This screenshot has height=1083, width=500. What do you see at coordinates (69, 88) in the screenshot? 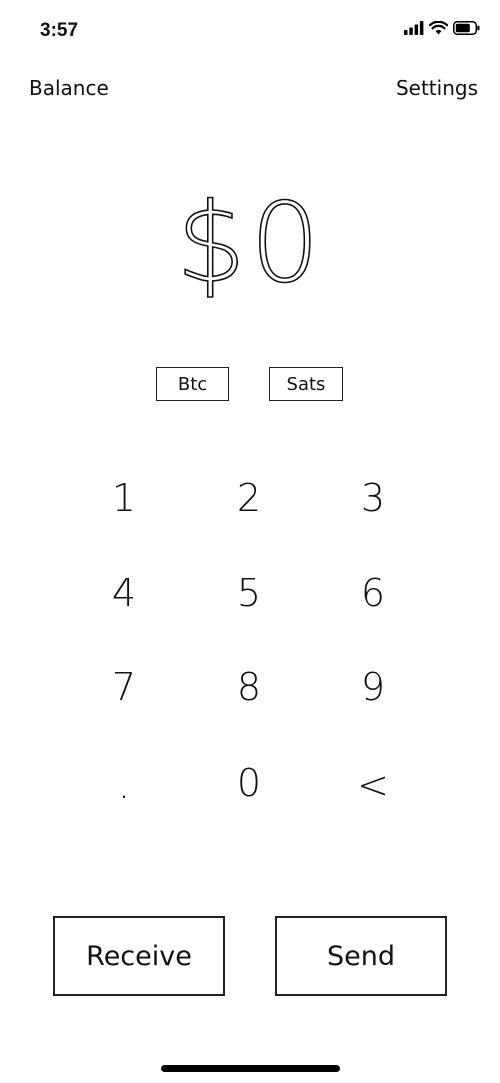
I see `balance-link: Balance` at bounding box center [69, 88].